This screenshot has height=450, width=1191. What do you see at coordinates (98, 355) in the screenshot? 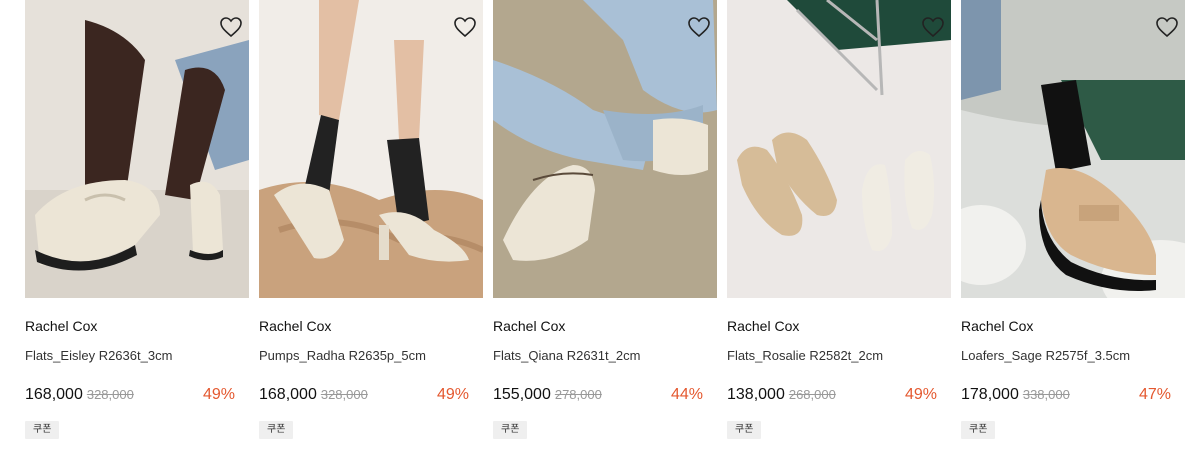
I see `product-name: Flats_Eisley R2636t_3cm` at bounding box center [98, 355].